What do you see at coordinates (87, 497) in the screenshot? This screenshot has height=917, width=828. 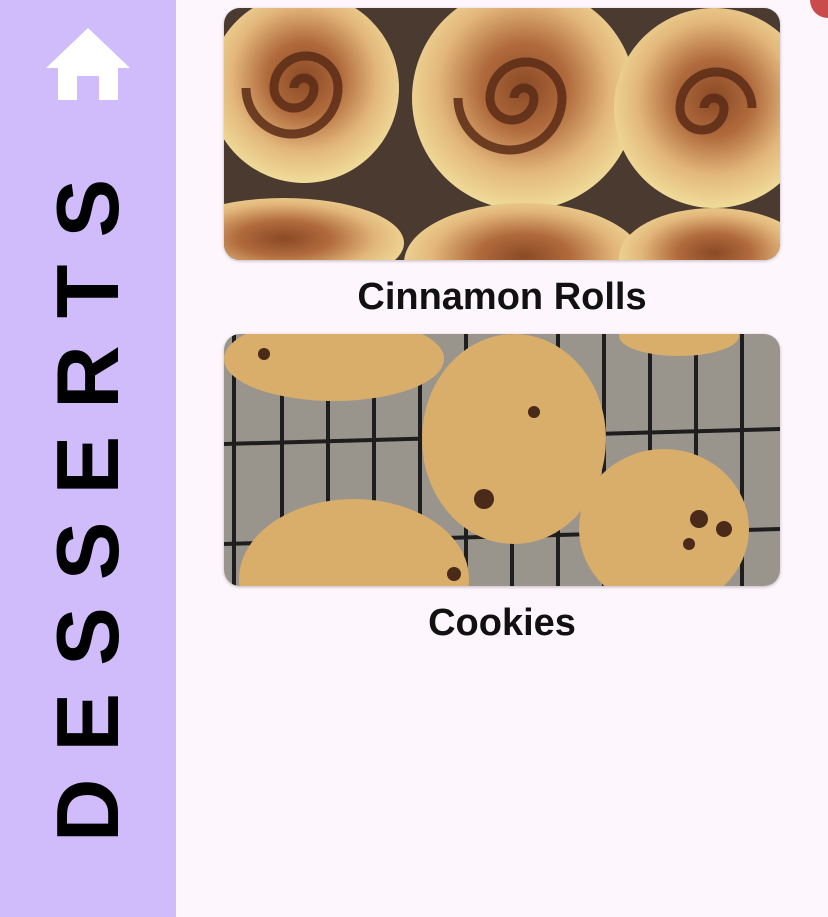 I see `category-title: DESSERTS` at bounding box center [87, 497].